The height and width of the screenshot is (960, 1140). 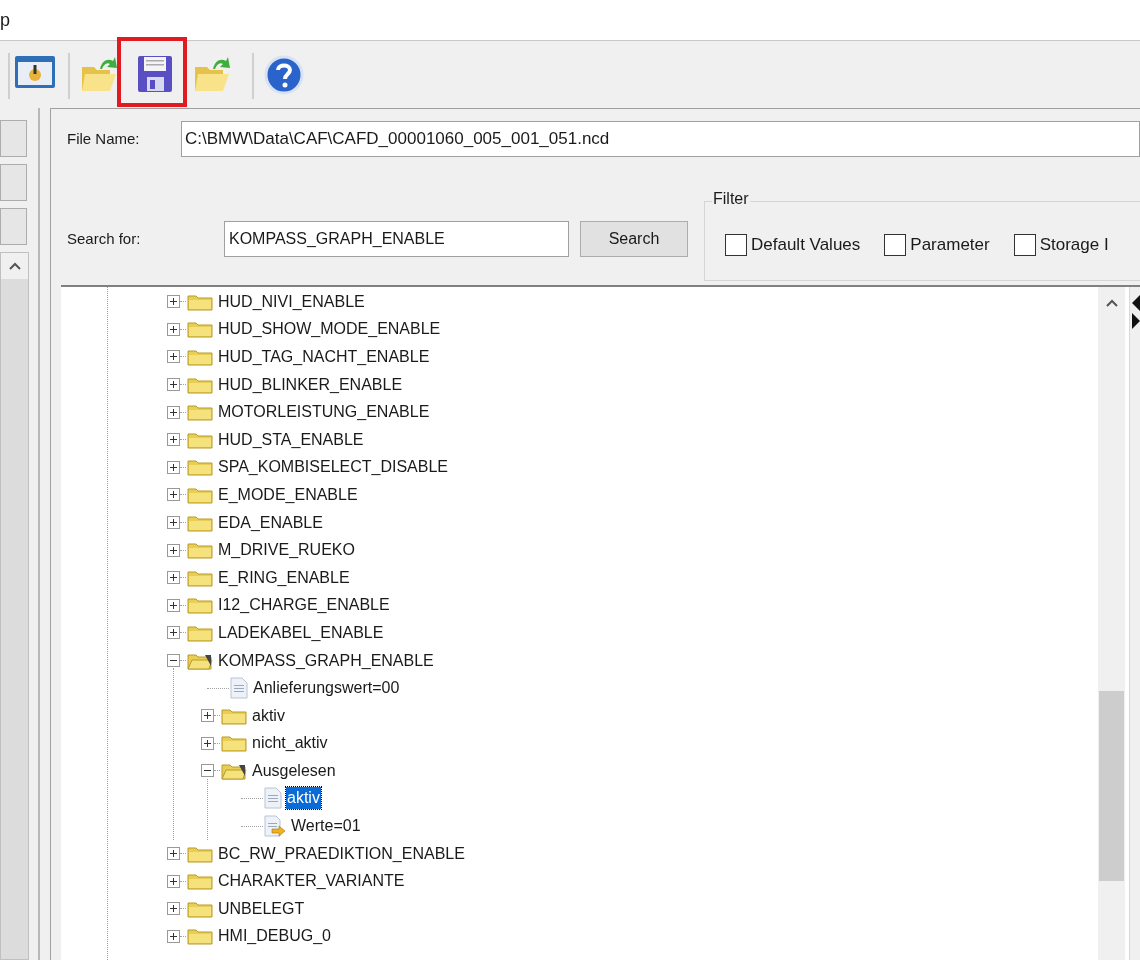 What do you see at coordinates (294, 770) in the screenshot?
I see `tree-item: Ausgelesen` at bounding box center [294, 770].